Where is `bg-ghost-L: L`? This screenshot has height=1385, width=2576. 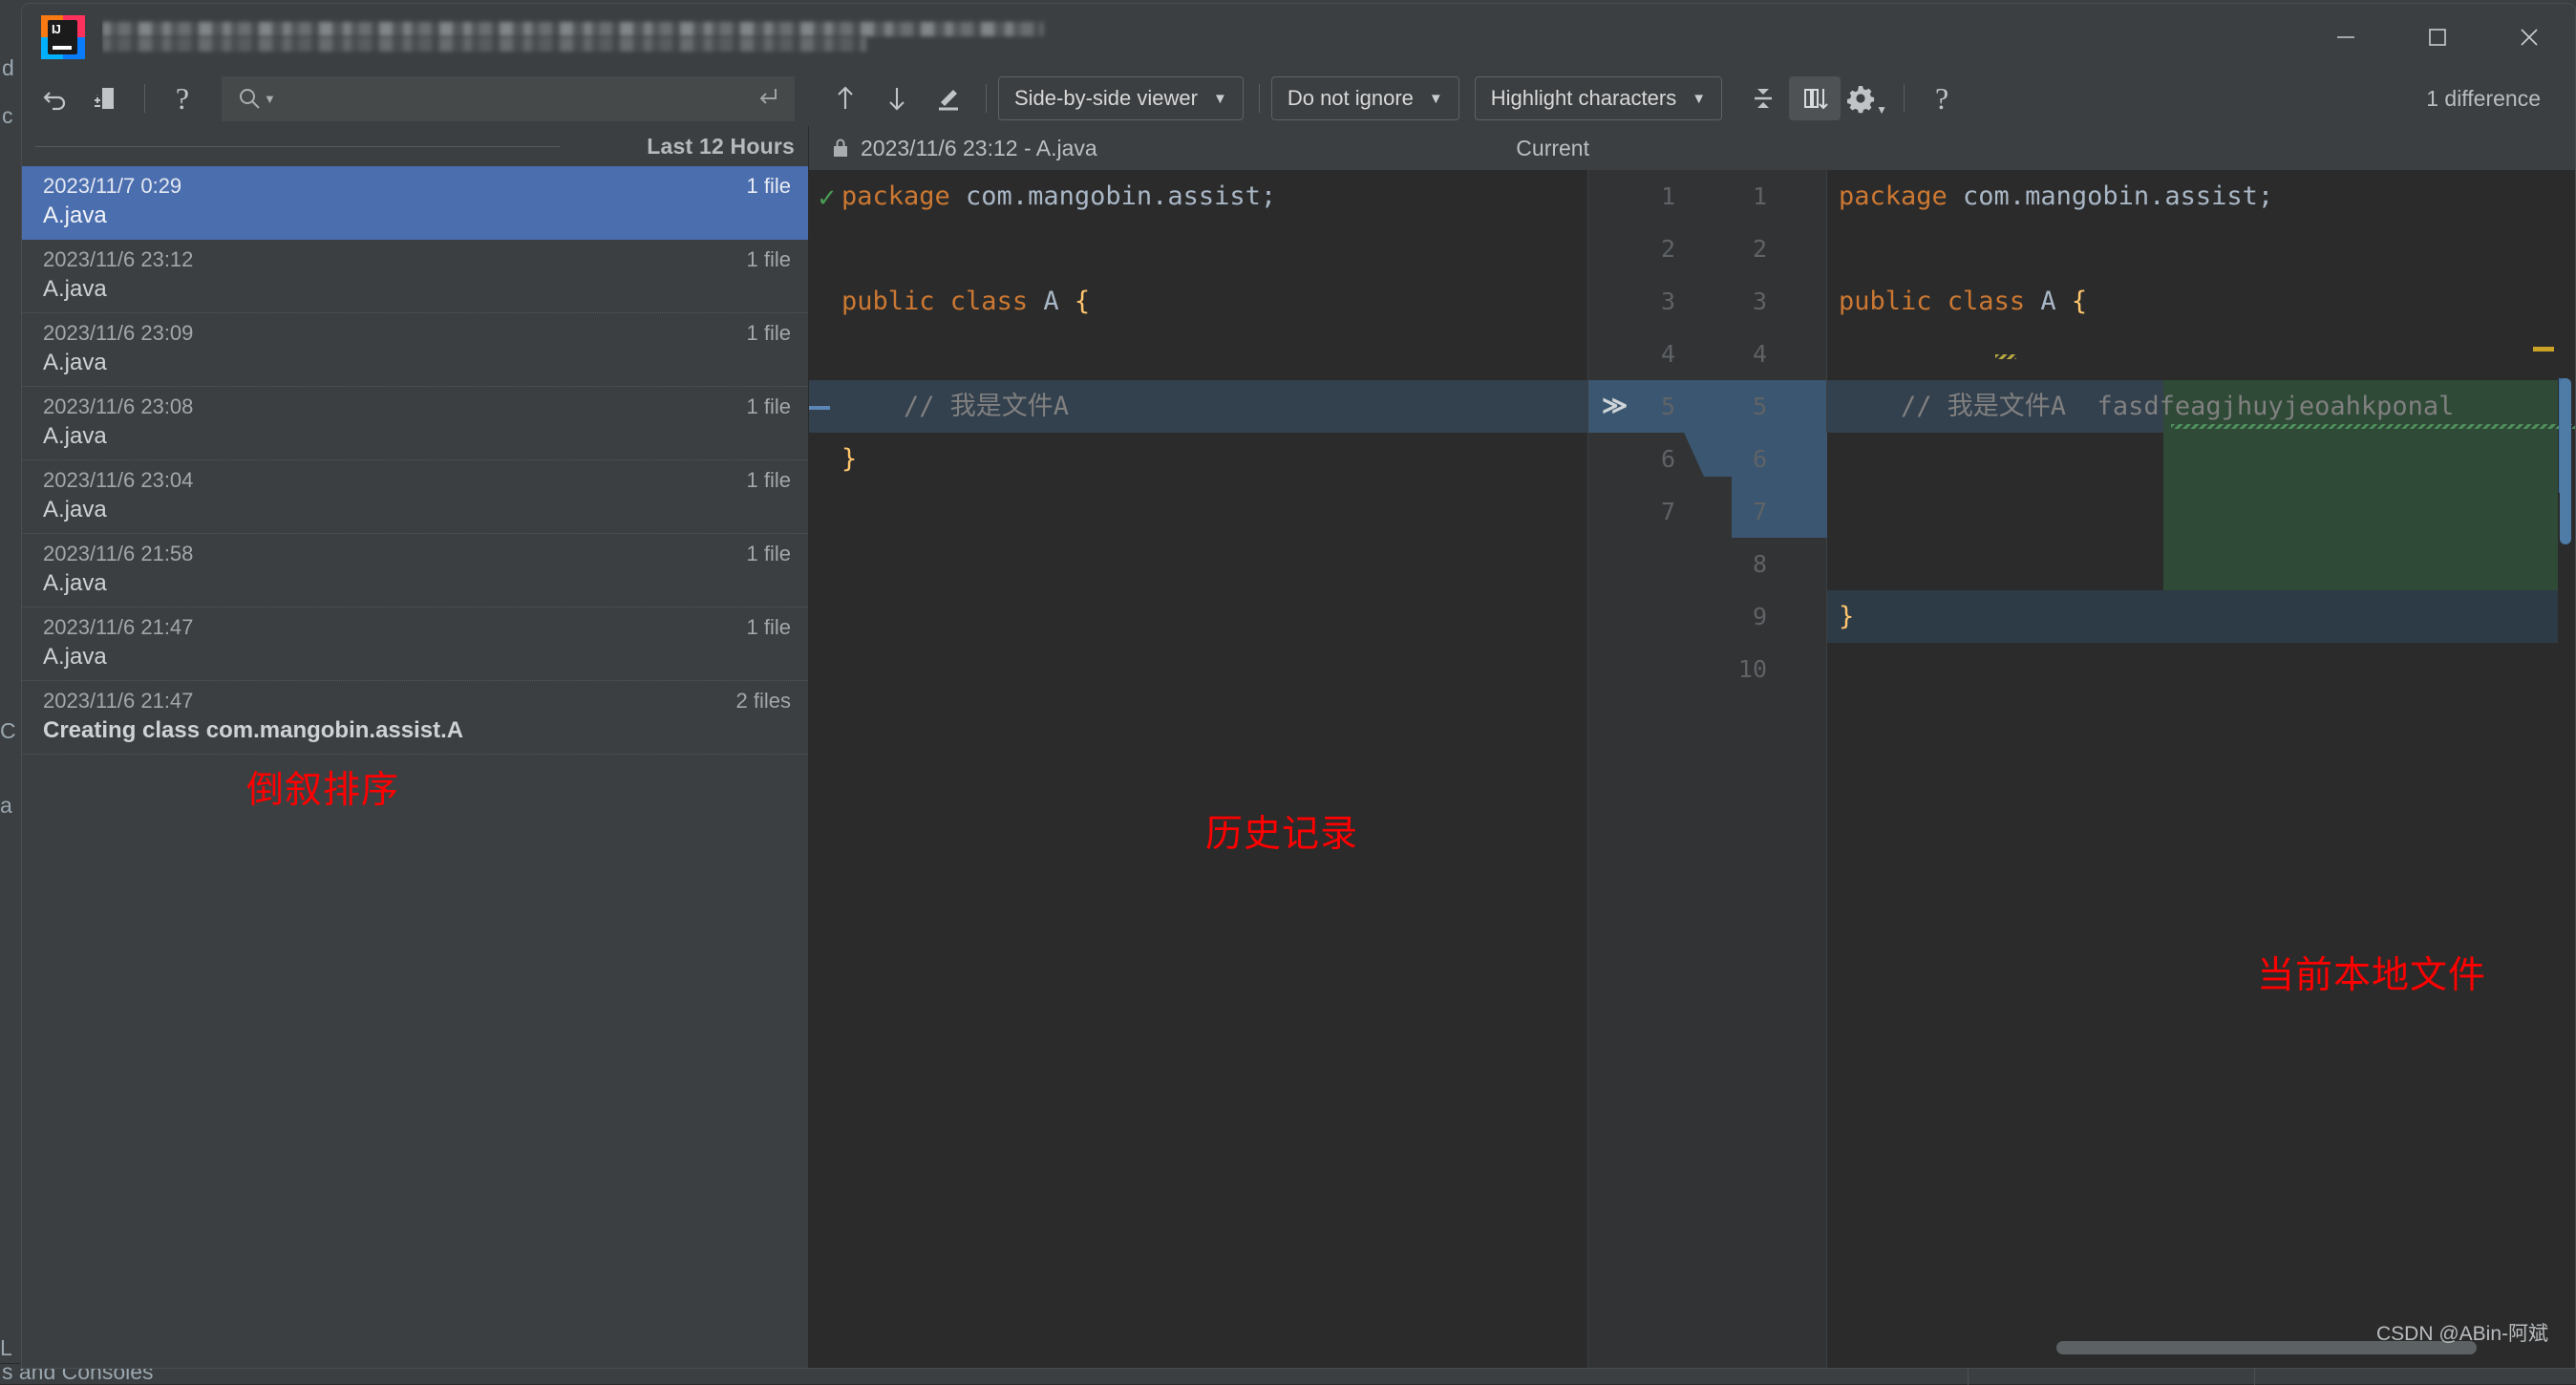 bg-ghost-L: L is located at coordinates (6, 1348).